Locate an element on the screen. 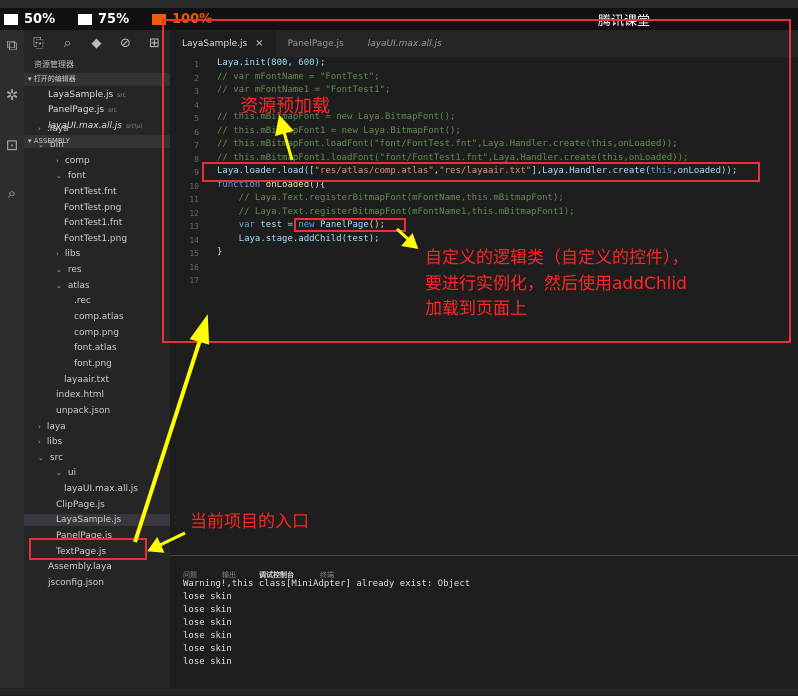  annotation-custom-class-line2: 要进行实例化，然后使用addChlid is located at coordinates (556, 284).